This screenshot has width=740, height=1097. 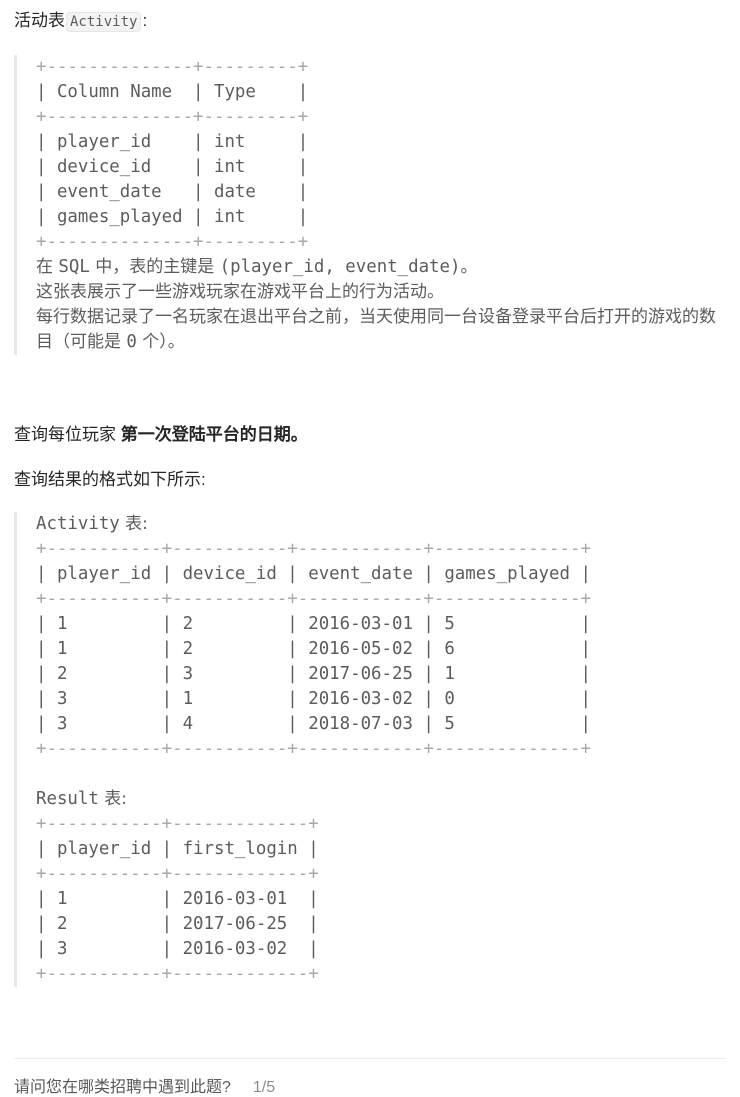 I want to click on schema-row: | device_id | int |, so click(x=172, y=167).